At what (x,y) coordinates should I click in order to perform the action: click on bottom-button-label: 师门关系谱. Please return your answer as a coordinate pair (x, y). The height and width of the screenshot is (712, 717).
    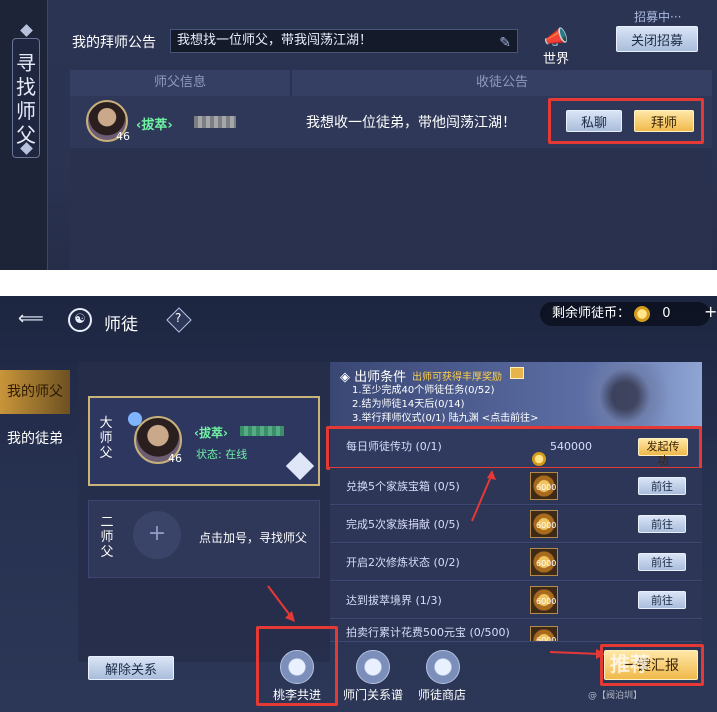
    Looking at the image, I should click on (372, 695).